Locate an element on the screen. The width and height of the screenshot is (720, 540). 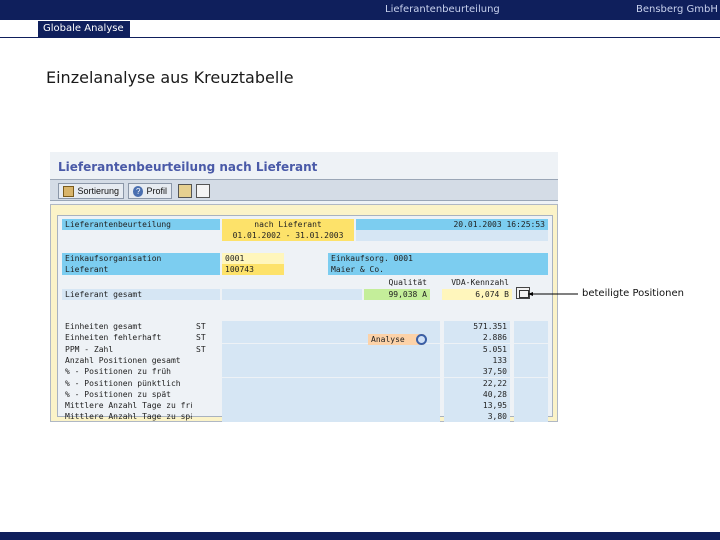
org-value: 0001 is located at coordinates (253, 258).